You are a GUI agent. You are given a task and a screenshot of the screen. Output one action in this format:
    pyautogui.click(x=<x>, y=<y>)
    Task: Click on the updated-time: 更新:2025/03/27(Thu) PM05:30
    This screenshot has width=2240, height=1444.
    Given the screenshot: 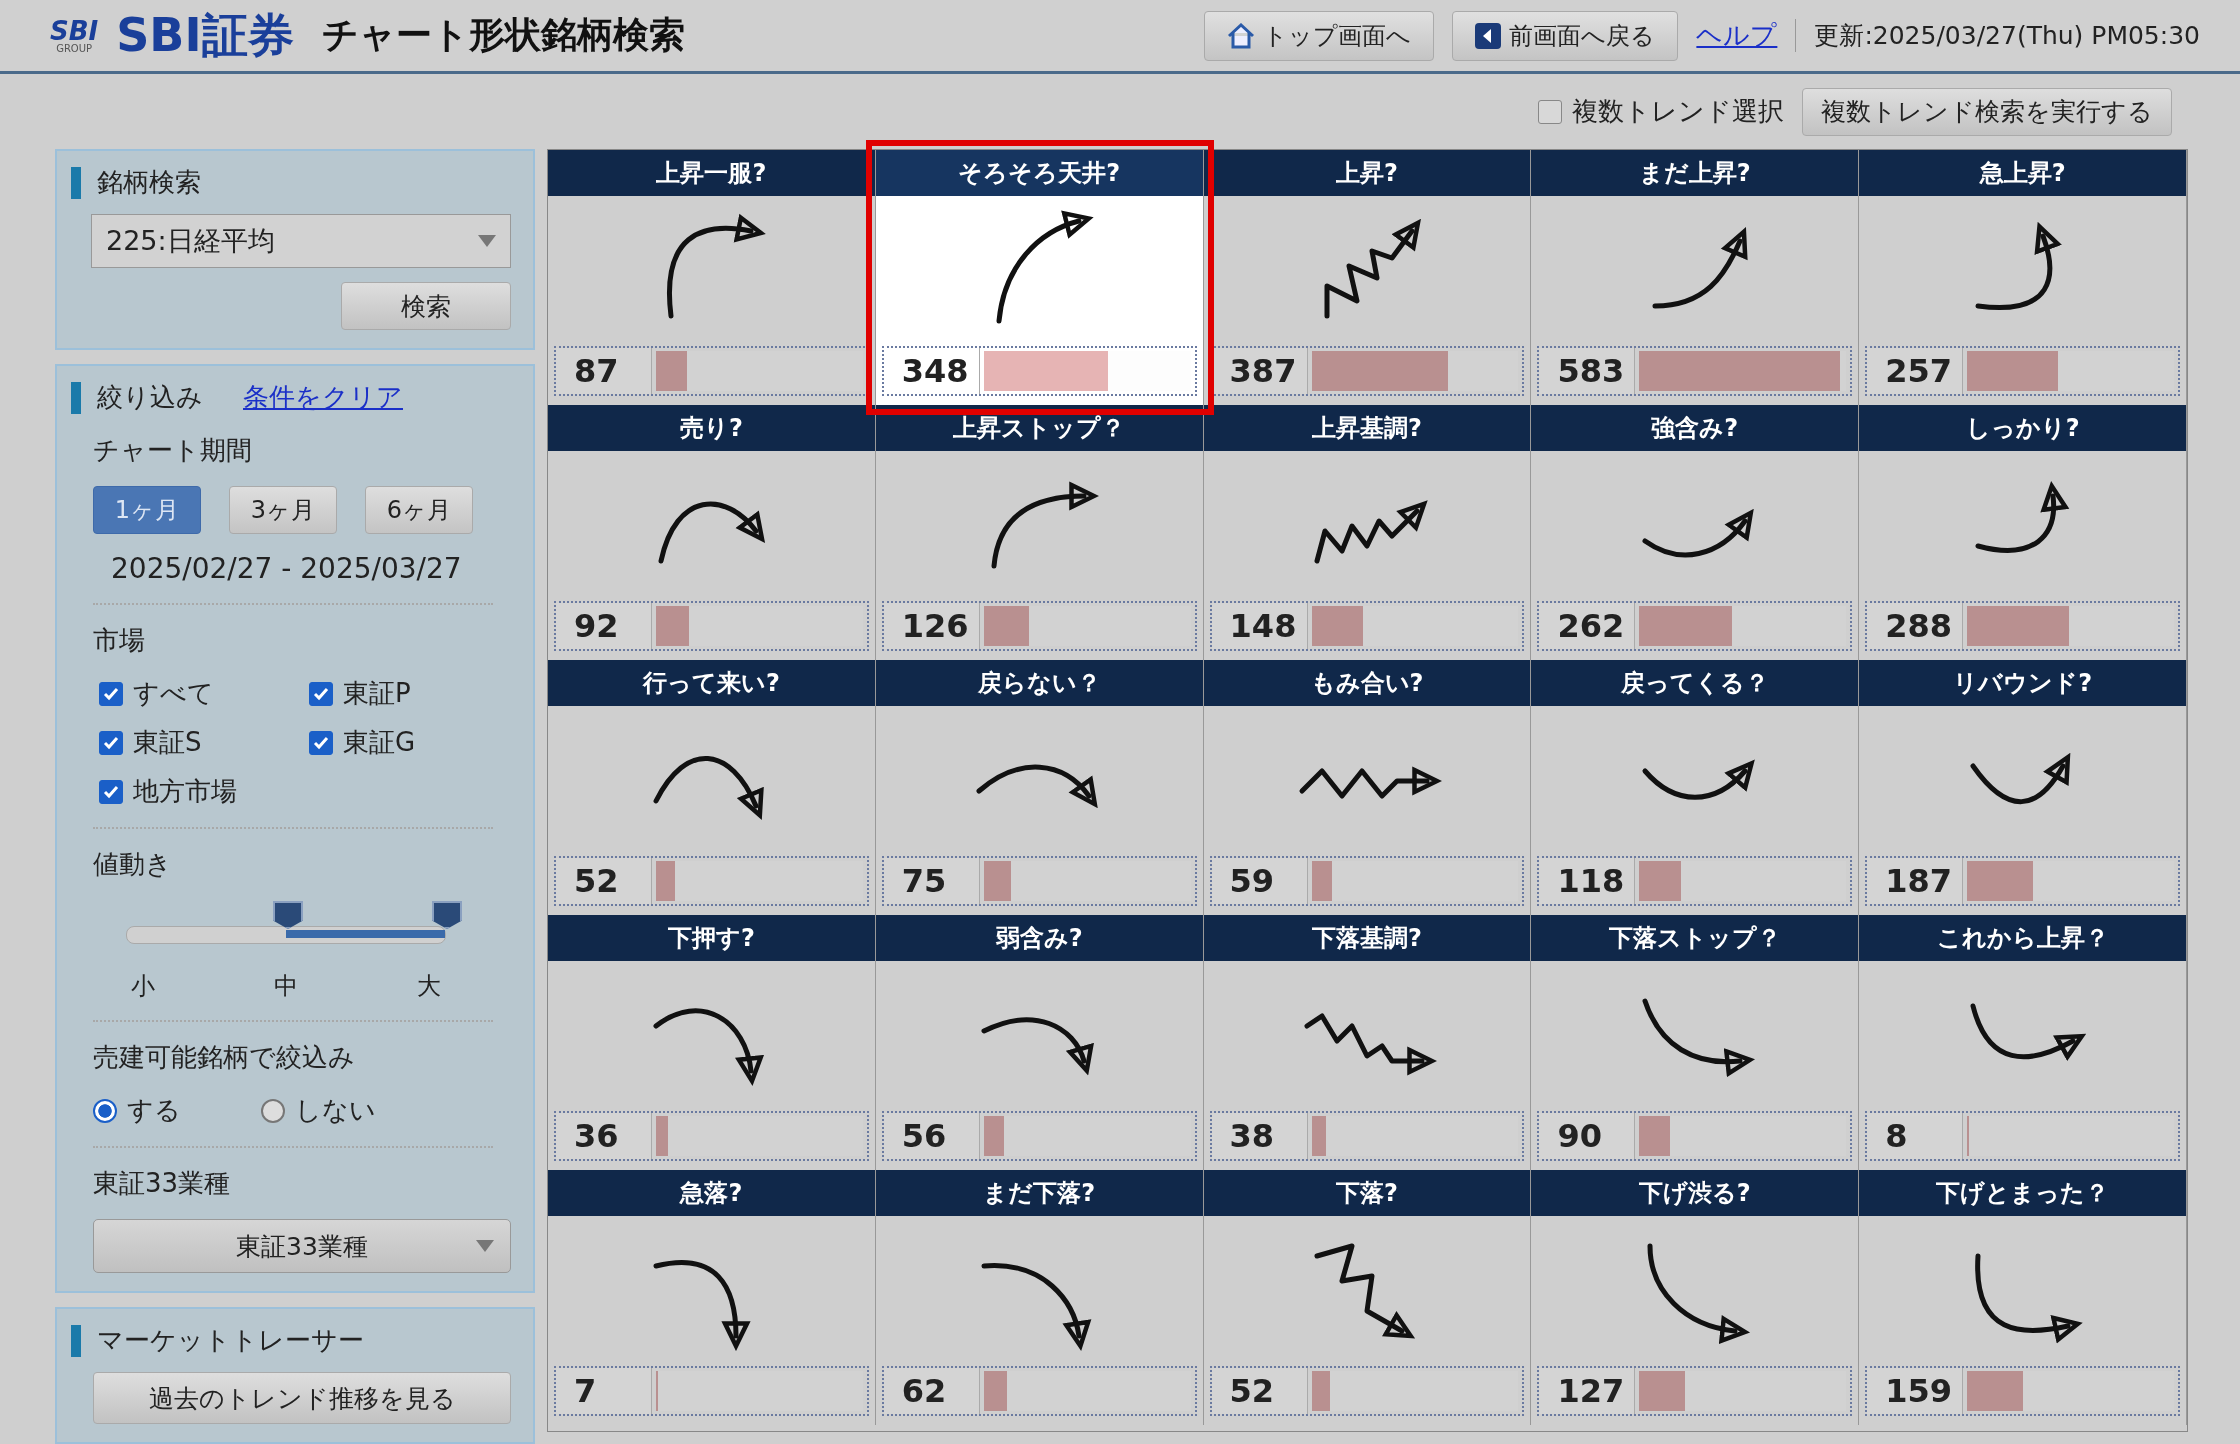 What is the action you would take?
    pyautogui.click(x=1997, y=36)
    